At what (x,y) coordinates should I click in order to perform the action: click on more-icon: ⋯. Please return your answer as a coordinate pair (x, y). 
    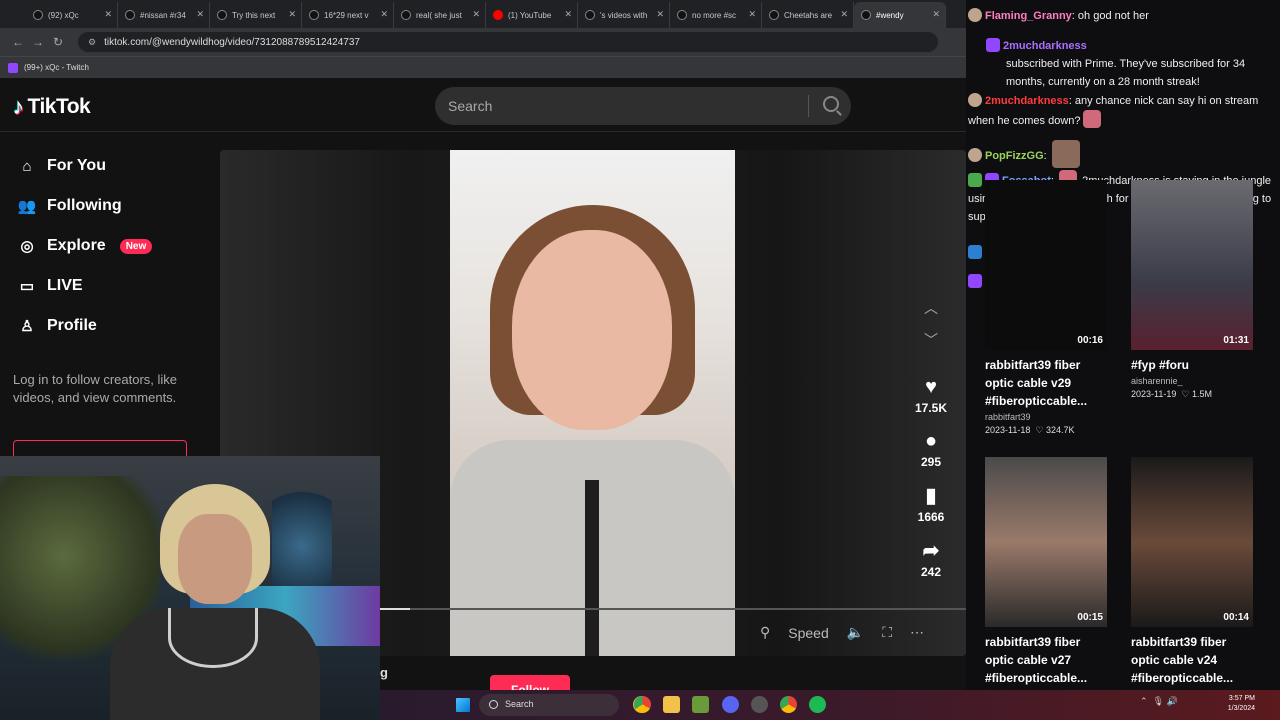
    Looking at the image, I should click on (917, 632).